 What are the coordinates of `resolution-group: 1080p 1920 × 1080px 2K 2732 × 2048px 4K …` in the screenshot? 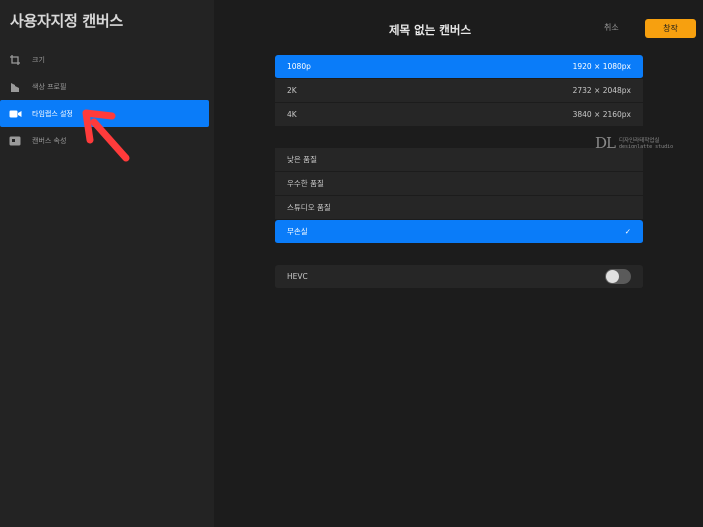 It's located at (459, 91).